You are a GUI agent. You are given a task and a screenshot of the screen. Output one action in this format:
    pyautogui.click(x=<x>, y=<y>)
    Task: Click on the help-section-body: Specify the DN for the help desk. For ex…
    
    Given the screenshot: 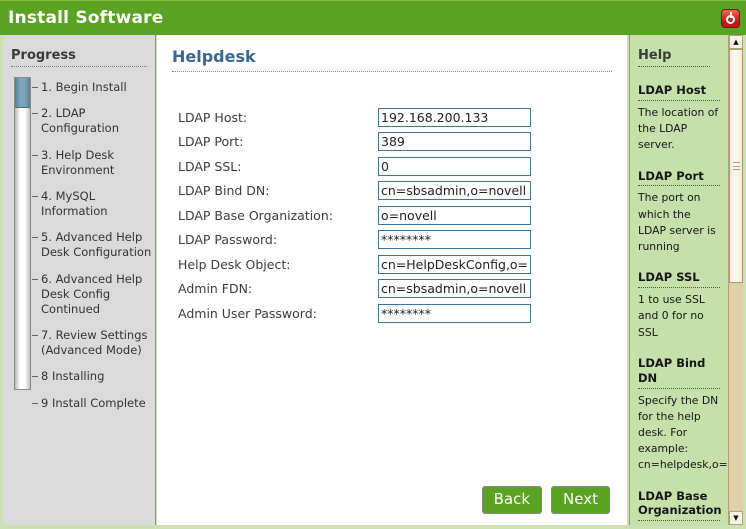 What is the action you would take?
    pyautogui.click(x=683, y=432)
    